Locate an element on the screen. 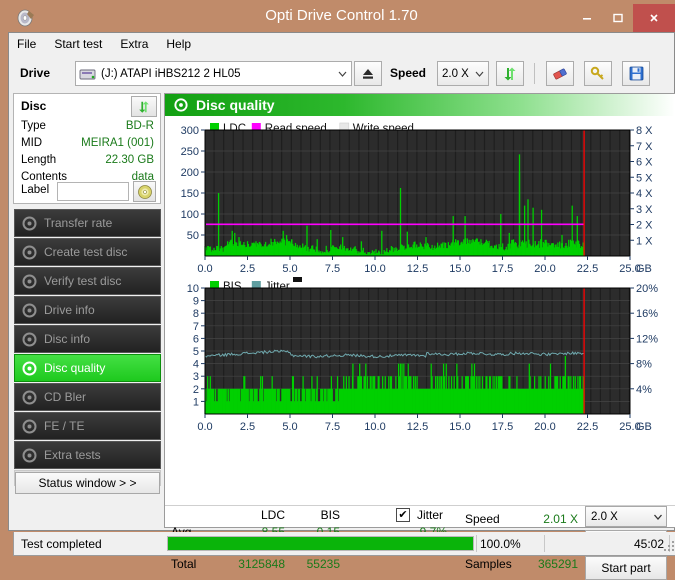 The height and width of the screenshot is (580, 675). save-button is located at coordinates (636, 73).